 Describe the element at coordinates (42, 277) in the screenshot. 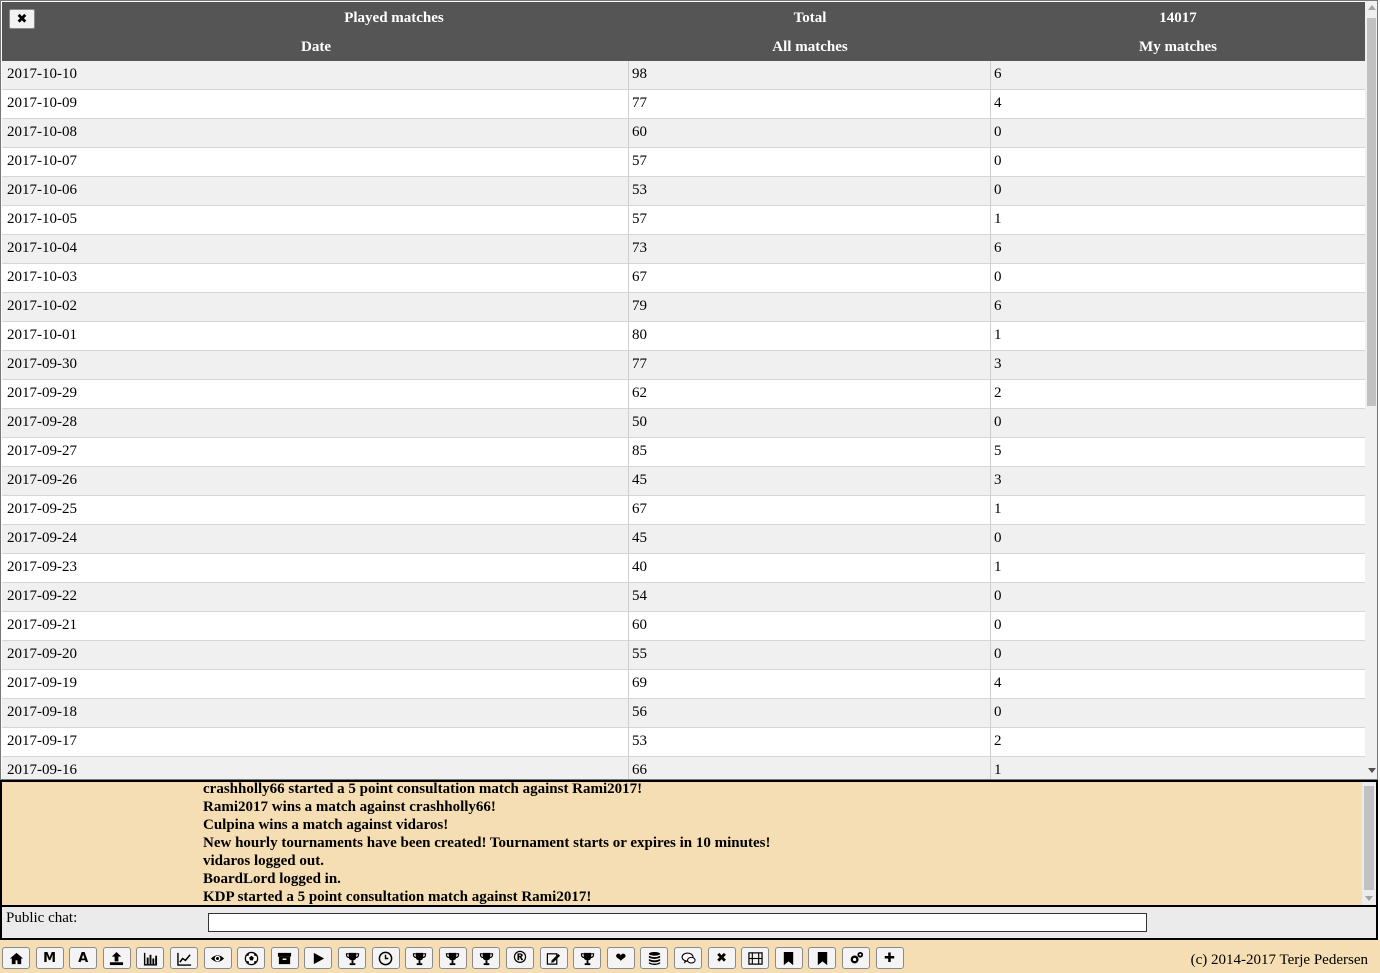

I see `date-cell: 2017-10-03` at that location.